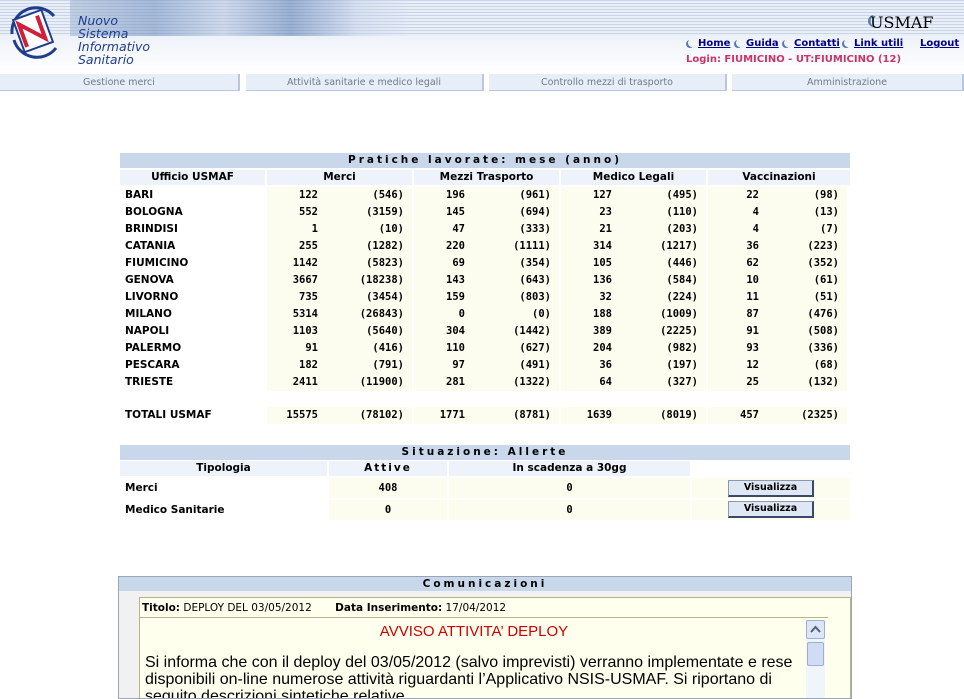 The width and height of the screenshot is (964, 699). What do you see at coordinates (593, 331) in the screenshot?
I see `month-value: 389` at bounding box center [593, 331].